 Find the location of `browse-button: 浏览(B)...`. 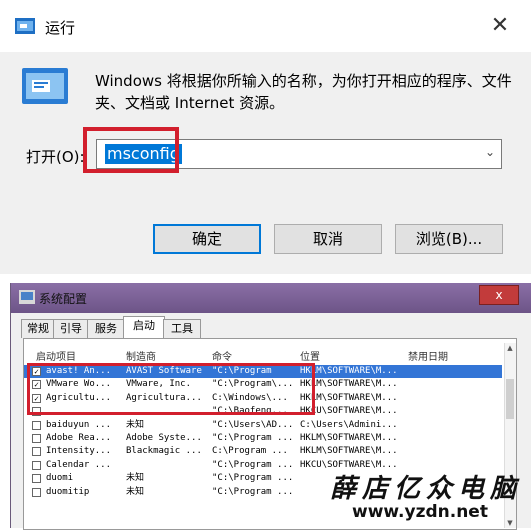

browse-button: 浏览(B)... is located at coordinates (449, 239).